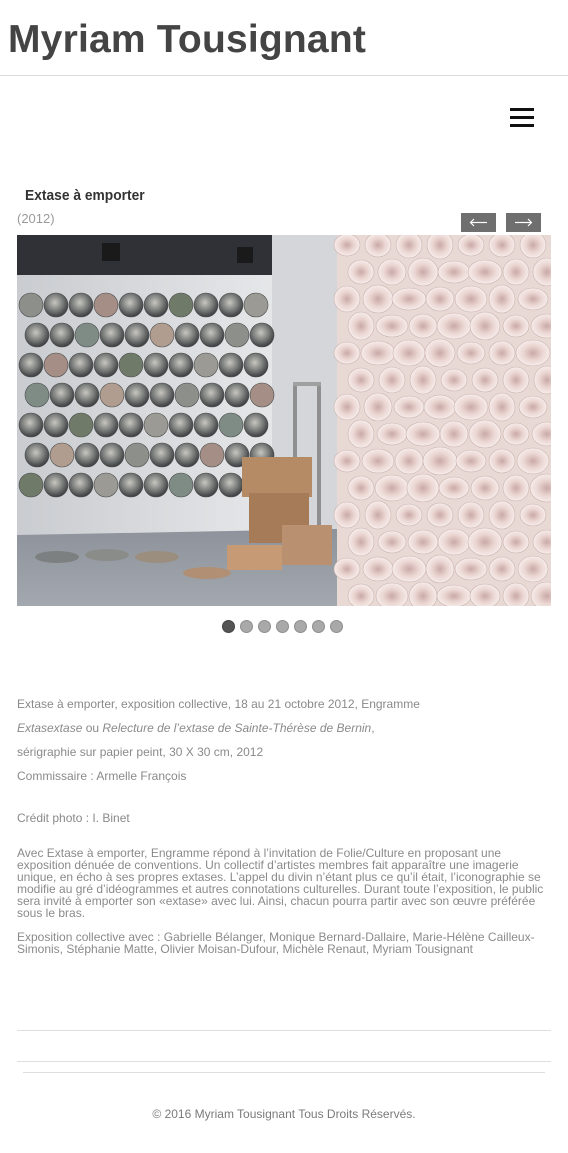  I want to click on description-punctuation: ,, so click(373, 728).